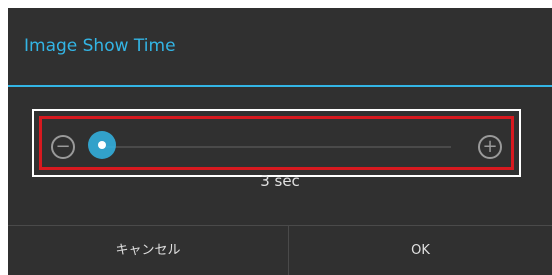 The height and width of the screenshot is (275, 552). I want to click on seek-bar-row: − +, so click(276, 143).